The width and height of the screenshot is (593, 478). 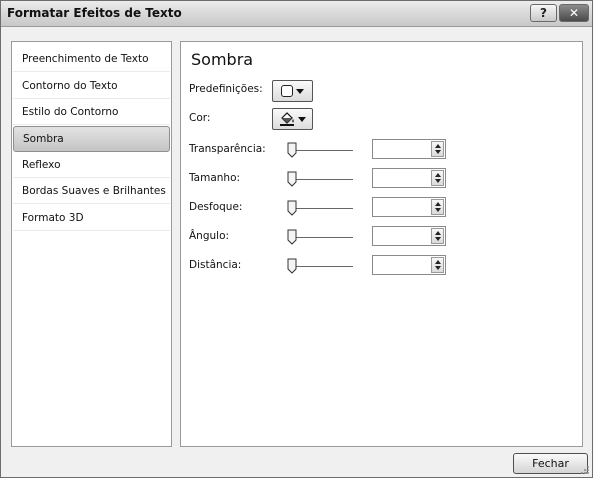 I want to click on blur-label: Desfoque:, so click(x=216, y=207).